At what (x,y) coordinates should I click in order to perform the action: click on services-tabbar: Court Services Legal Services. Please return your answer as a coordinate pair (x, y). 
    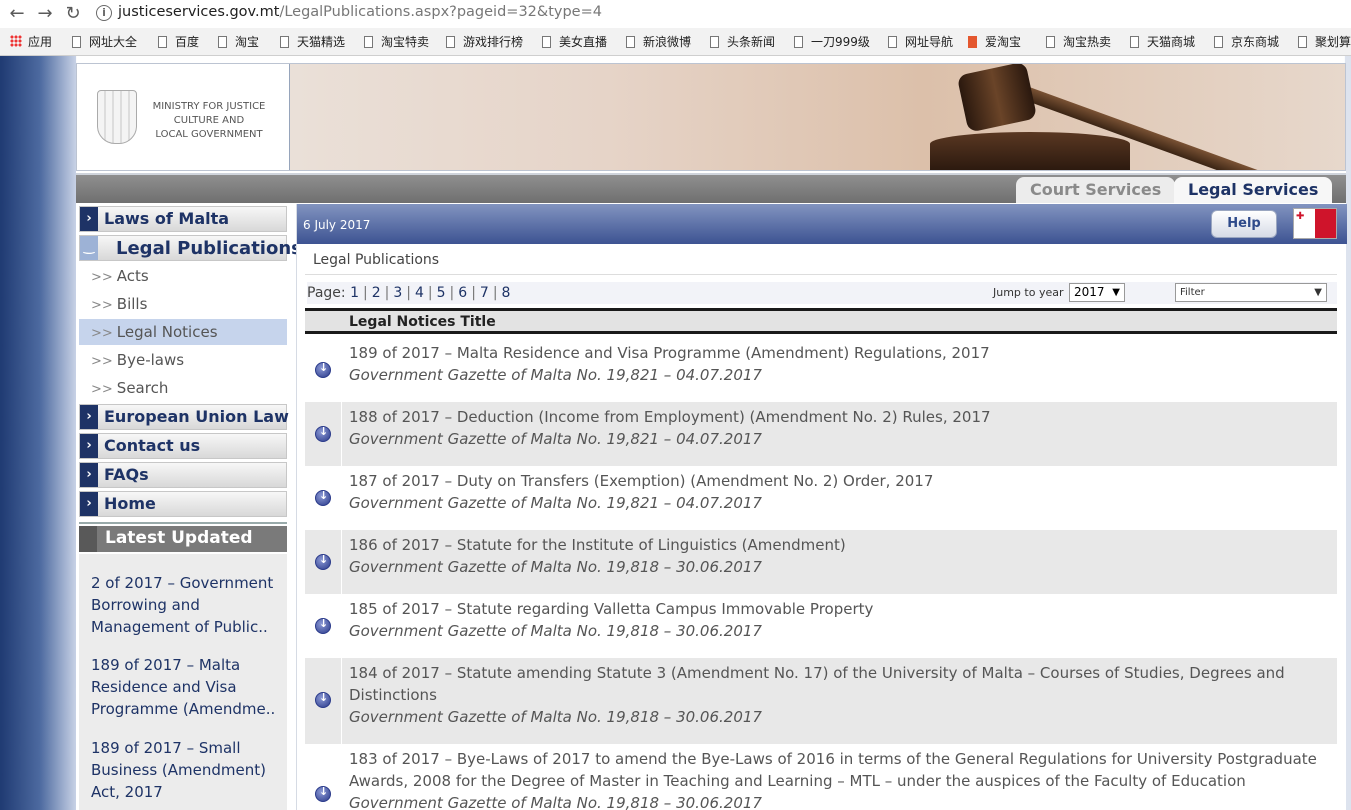
    Looking at the image, I should click on (711, 188).